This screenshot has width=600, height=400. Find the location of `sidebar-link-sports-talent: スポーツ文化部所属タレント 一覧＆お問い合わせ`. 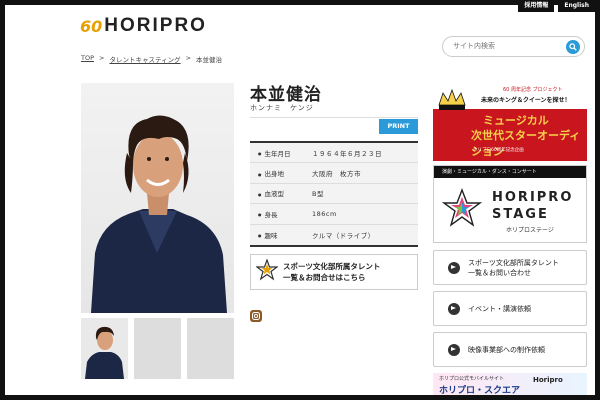

sidebar-link-sports-talent: スポーツ文化部所属タレント 一覧＆お問い合わせ is located at coordinates (510, 267).